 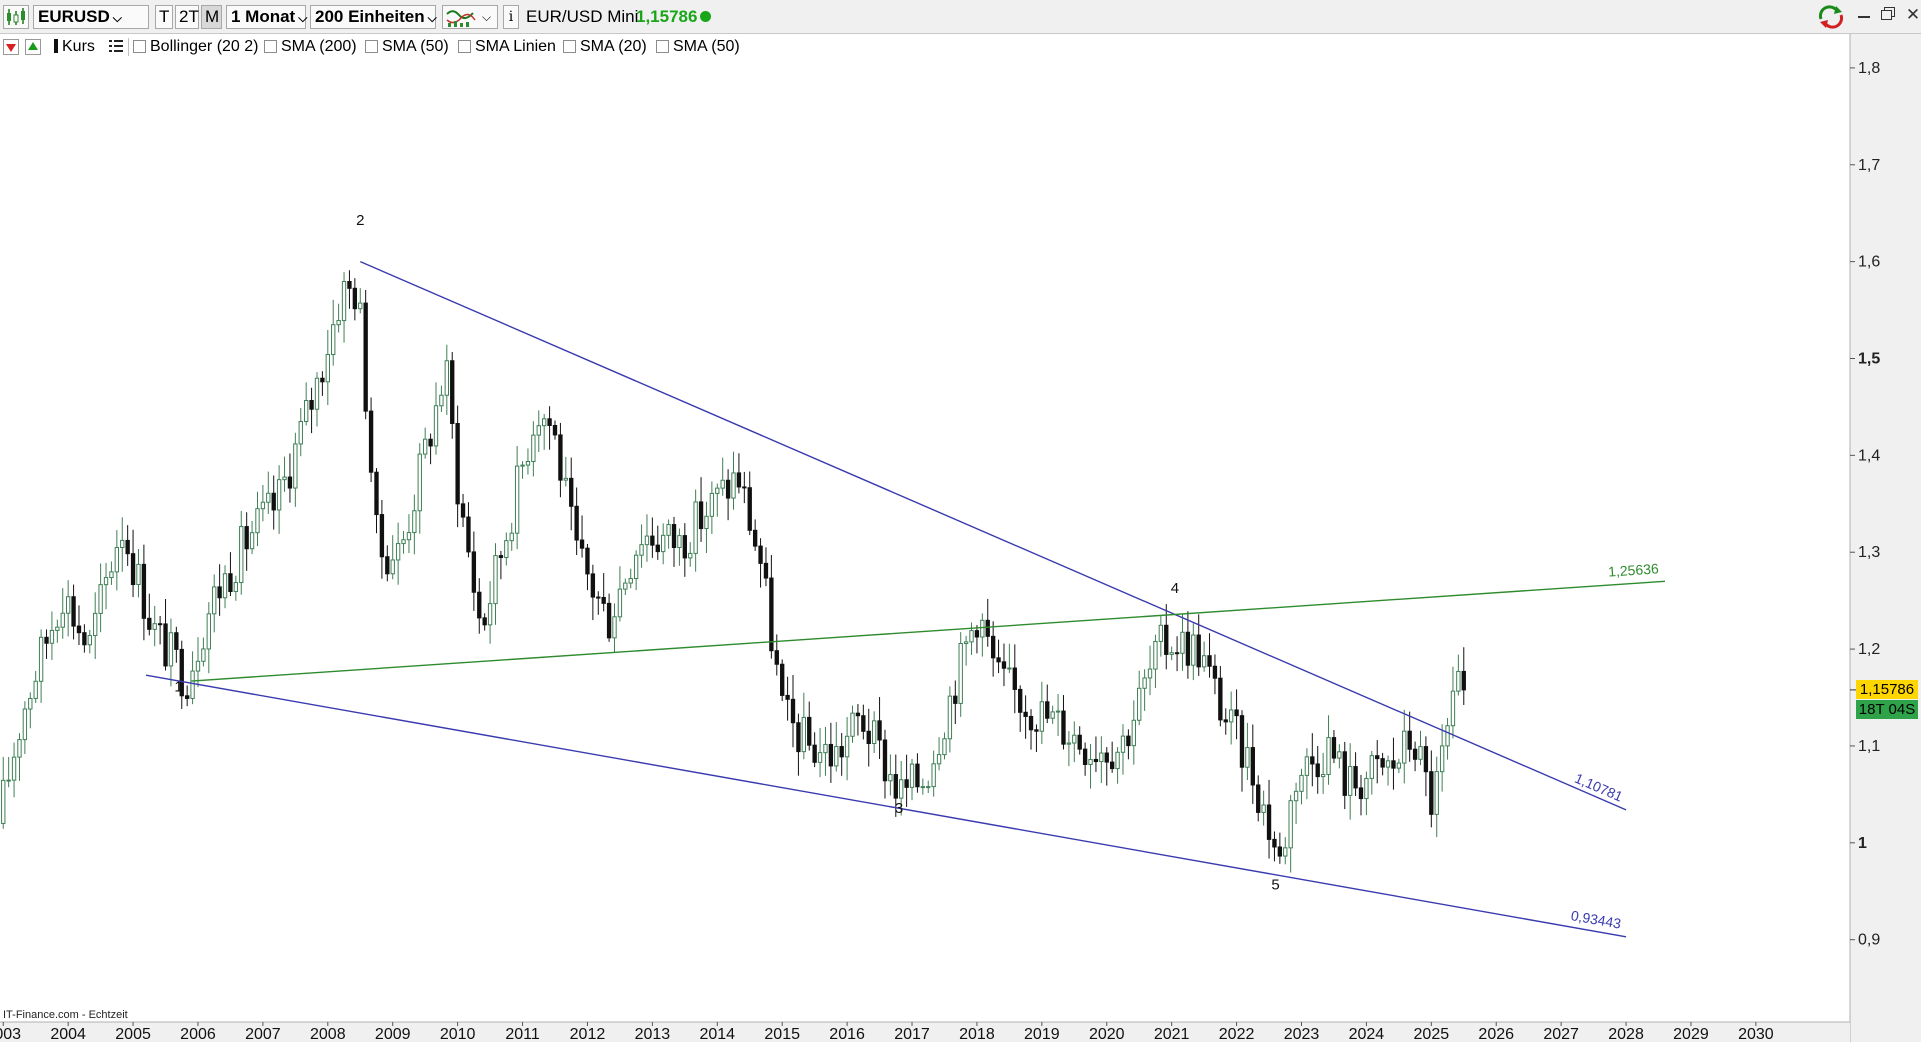 I want to click on x-tick-label: 2023, so click(x=1302, y=1034).